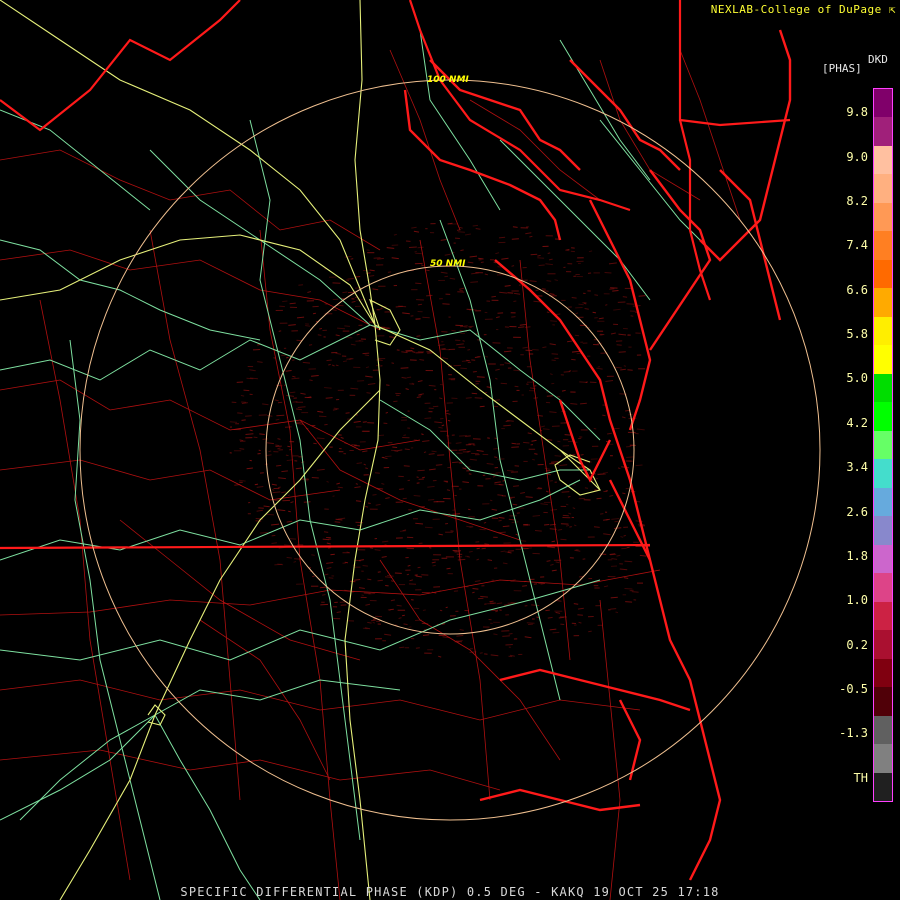 The width and height of the screenshot is (900, 900). I want to click on legend-tick: 1.8, so click(857, 556).